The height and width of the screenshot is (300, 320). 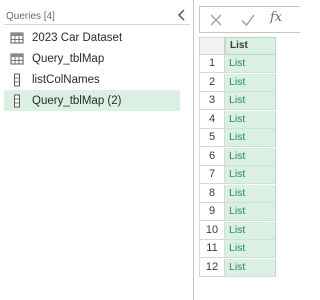 What do you see at coordinates (212, 193) in the screenshot?
I see `row-number: 8` at bounding box center [212, 193].